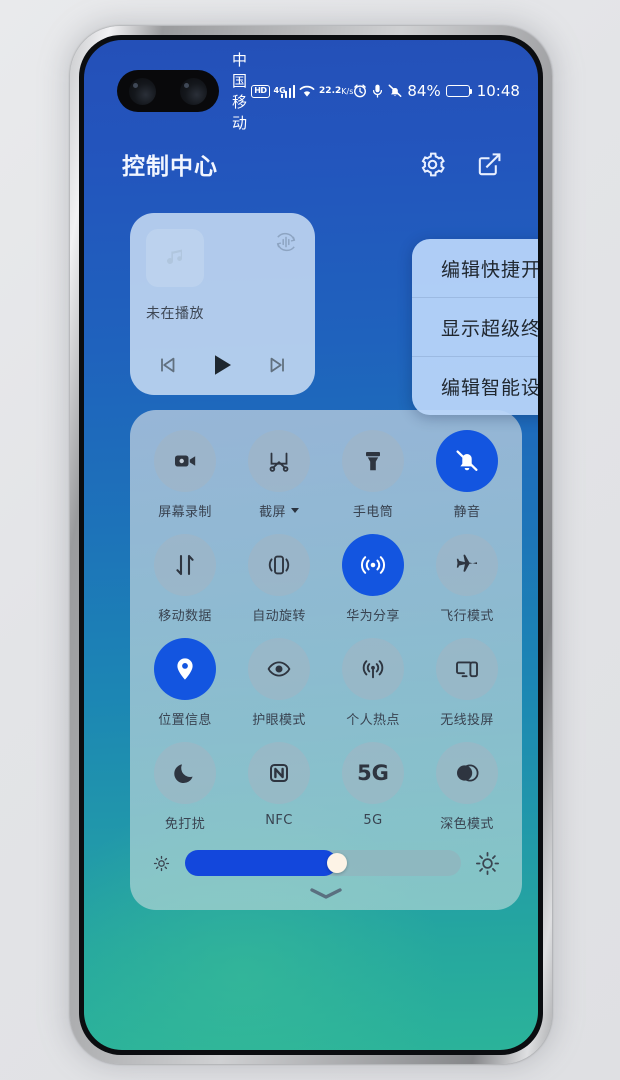 The image size is (620, 1080). What do you see at coordinates (487, 863) in the screenshot?
I see `brightness-high-icon` at bounding box center [487, 863].